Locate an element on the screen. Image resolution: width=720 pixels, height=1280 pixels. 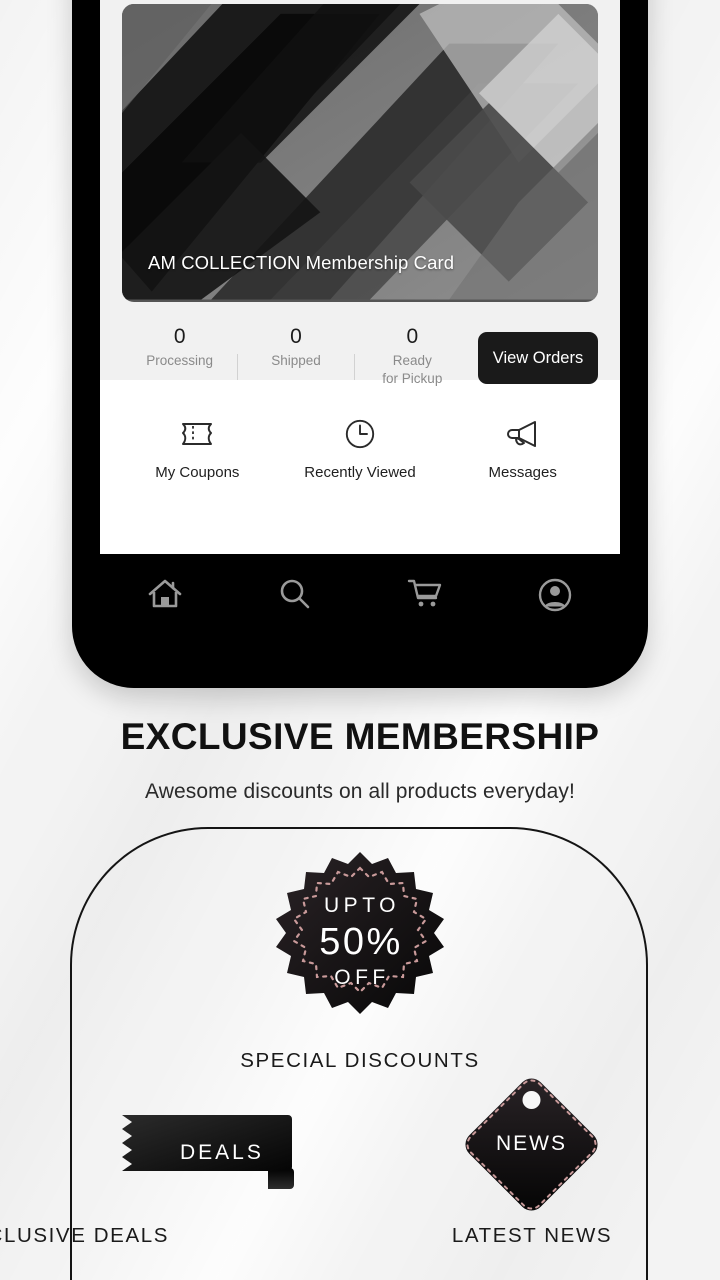
page-title: EXCLUSIVE MEMBERSHIP is located at coordinates (360, 736).